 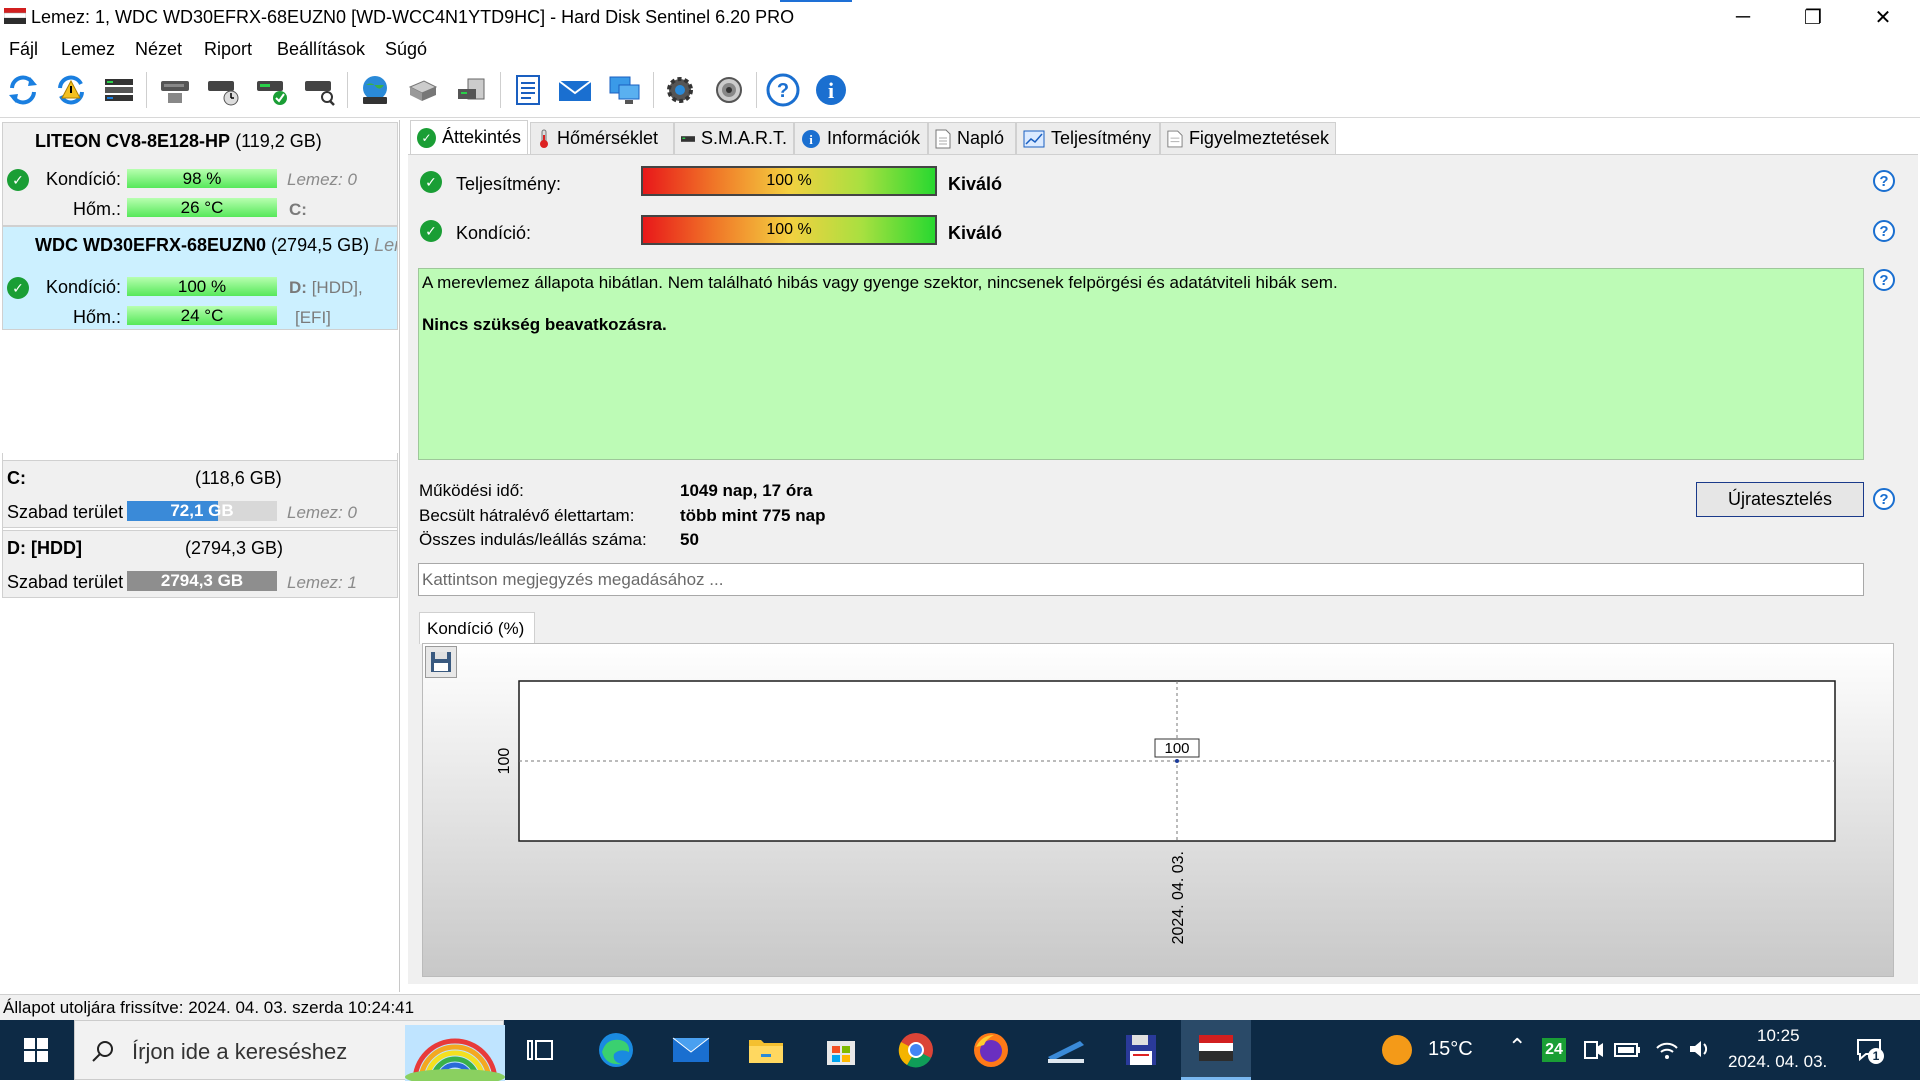 What do you see at coordinates (691, 1050) in the screenshot?
I see `mail-icon` at bounding box center [691, 1050].